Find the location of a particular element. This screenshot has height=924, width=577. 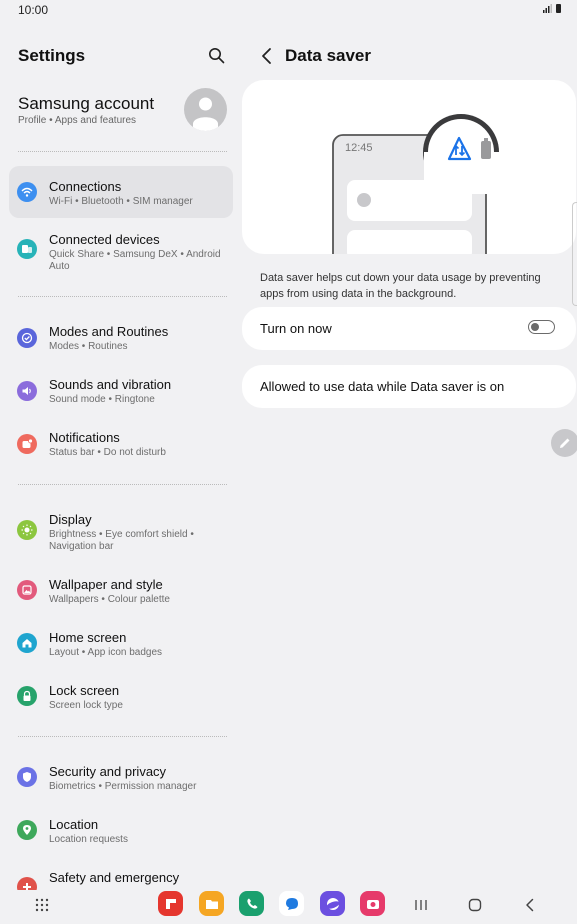

back-arrow-icon is located at coordinates (267, 56).